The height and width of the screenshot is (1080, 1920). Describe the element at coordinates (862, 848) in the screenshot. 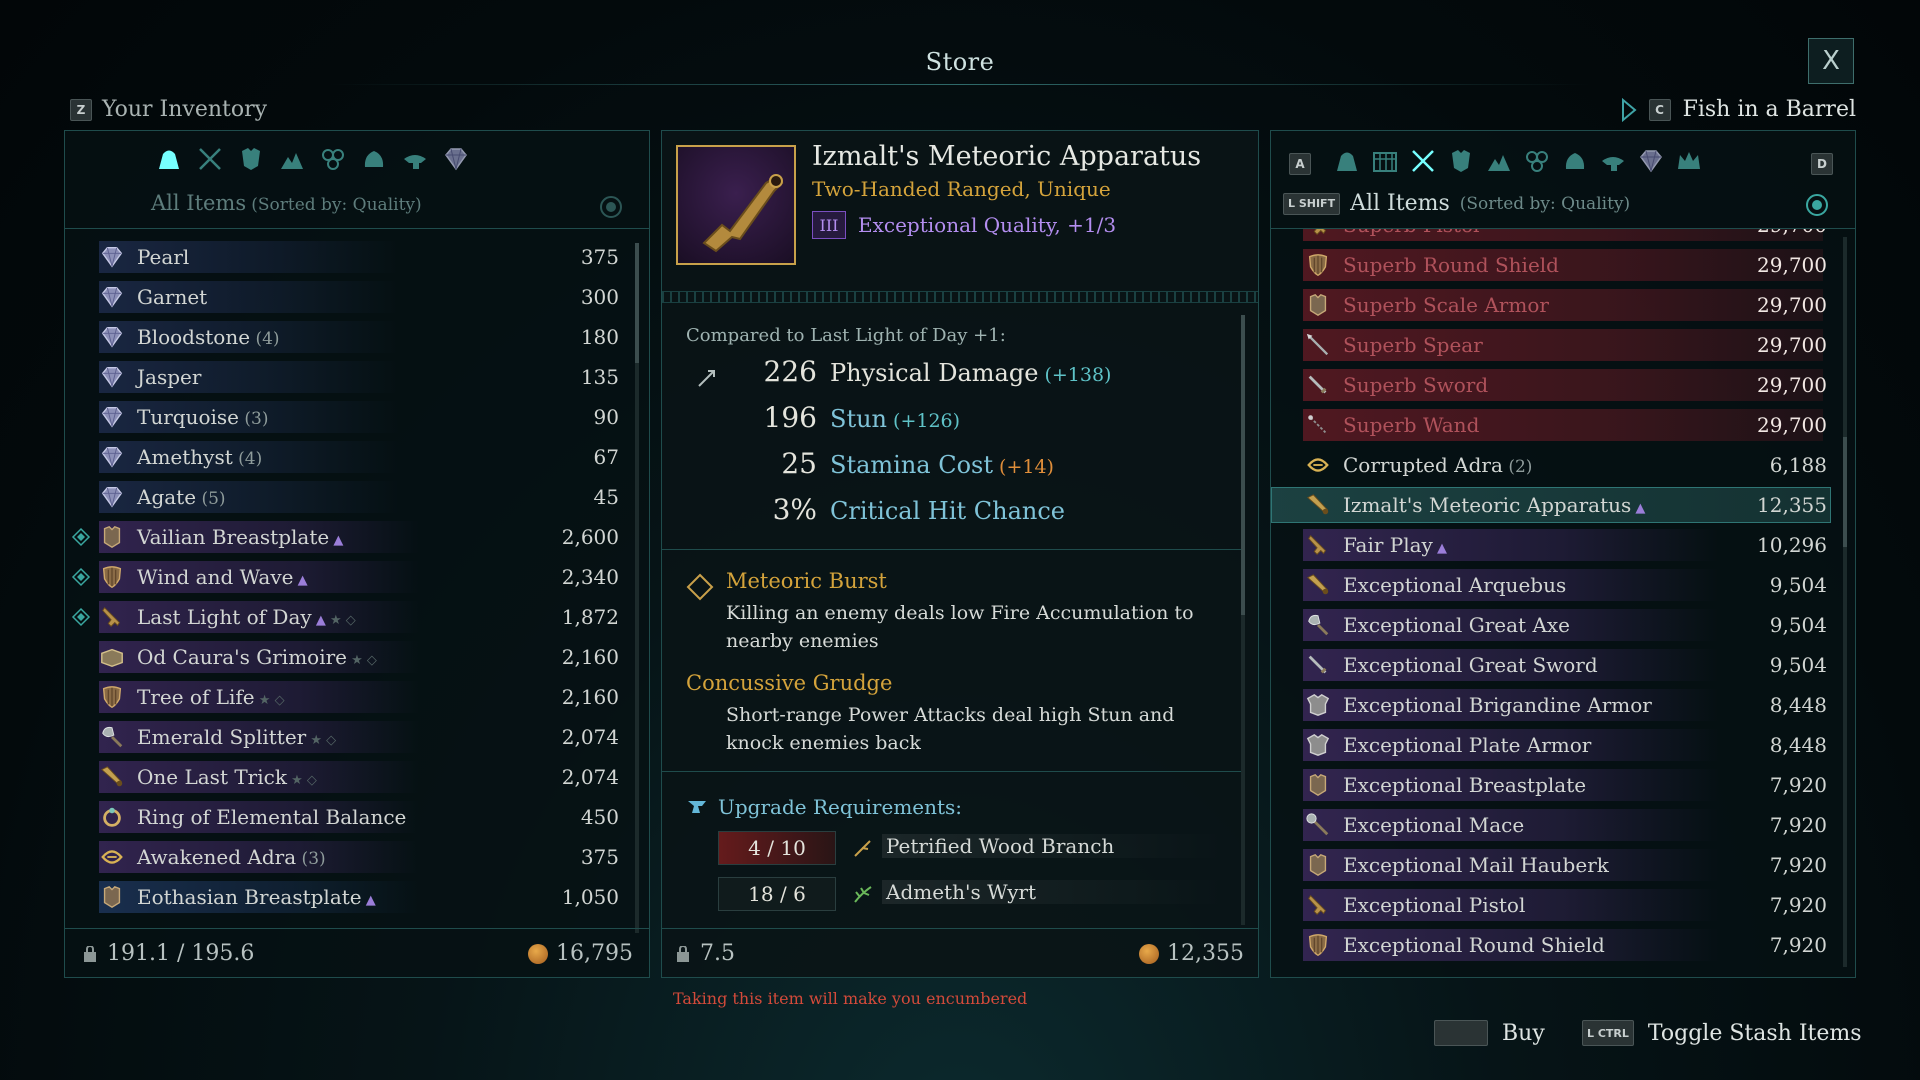

I see `branch-icon` at that location.